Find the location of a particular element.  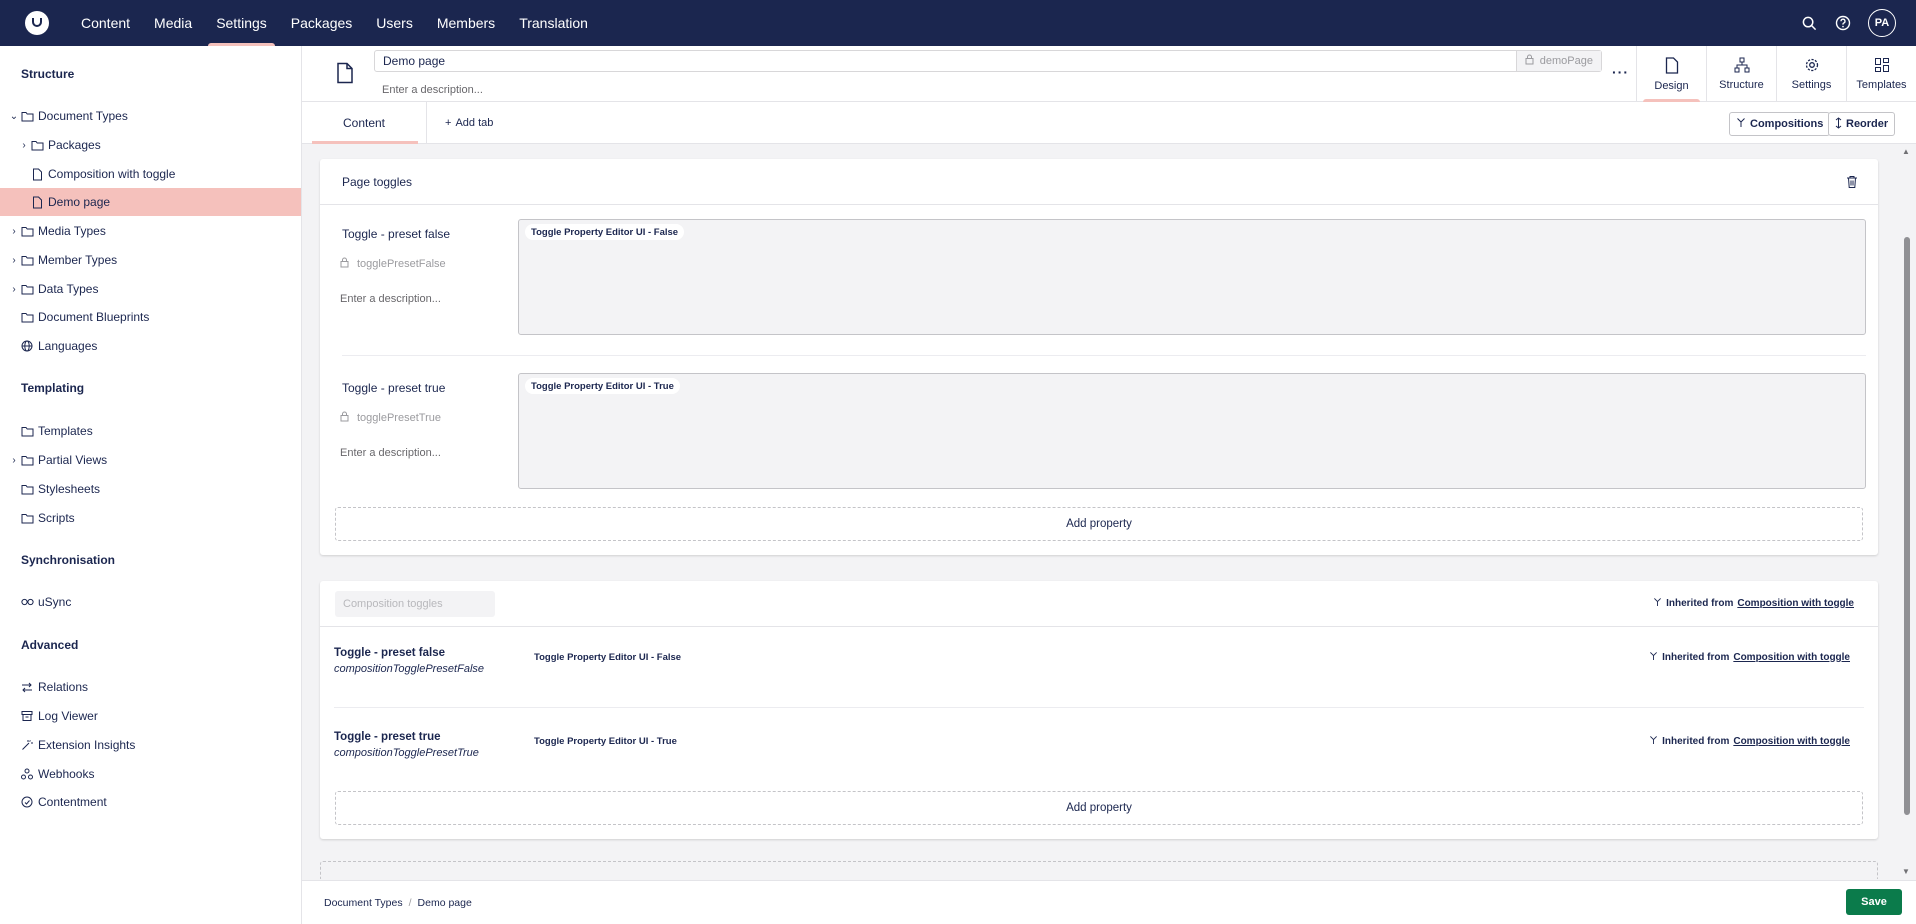

nav-media: Media is located at coordinates (173, 23).